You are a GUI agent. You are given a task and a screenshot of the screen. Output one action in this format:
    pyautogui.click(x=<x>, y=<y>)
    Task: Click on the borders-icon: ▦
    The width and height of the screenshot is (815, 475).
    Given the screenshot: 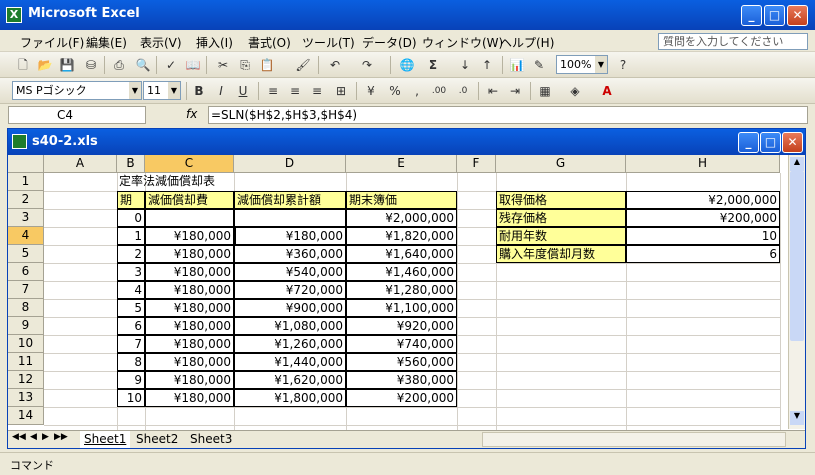 What is the action you would take?
    pyautogui.click(x=545, y=91)
    